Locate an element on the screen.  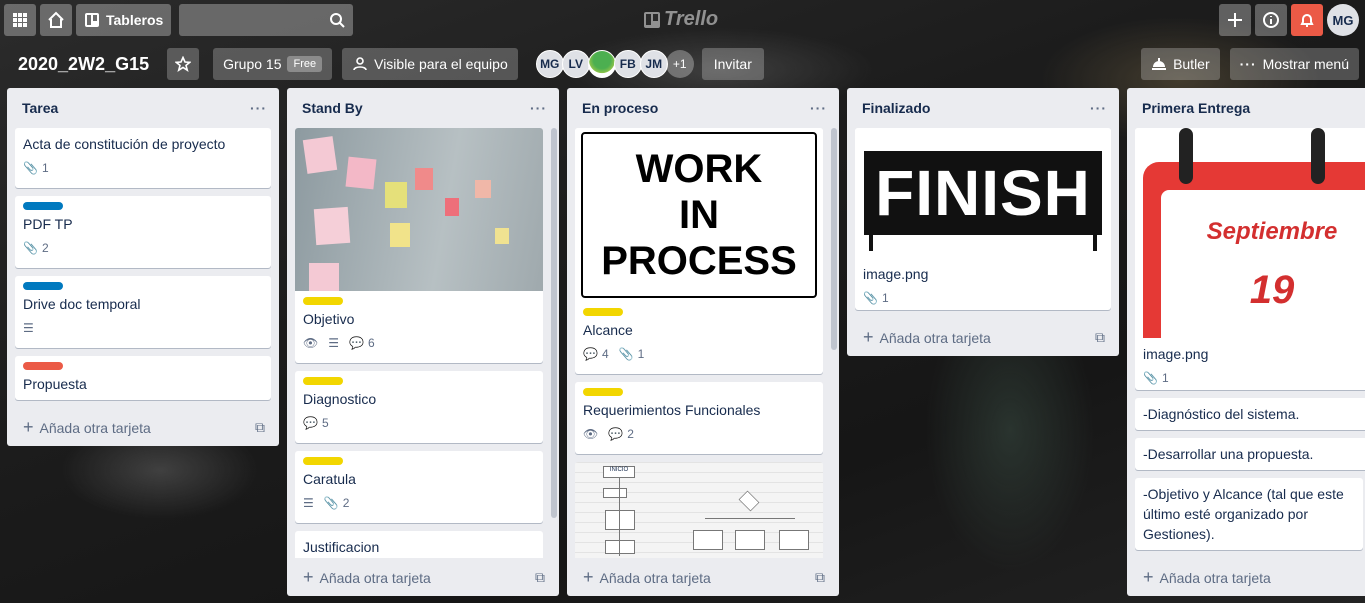
comments-badge: 💬 5 is located at coordinates (316, 423).